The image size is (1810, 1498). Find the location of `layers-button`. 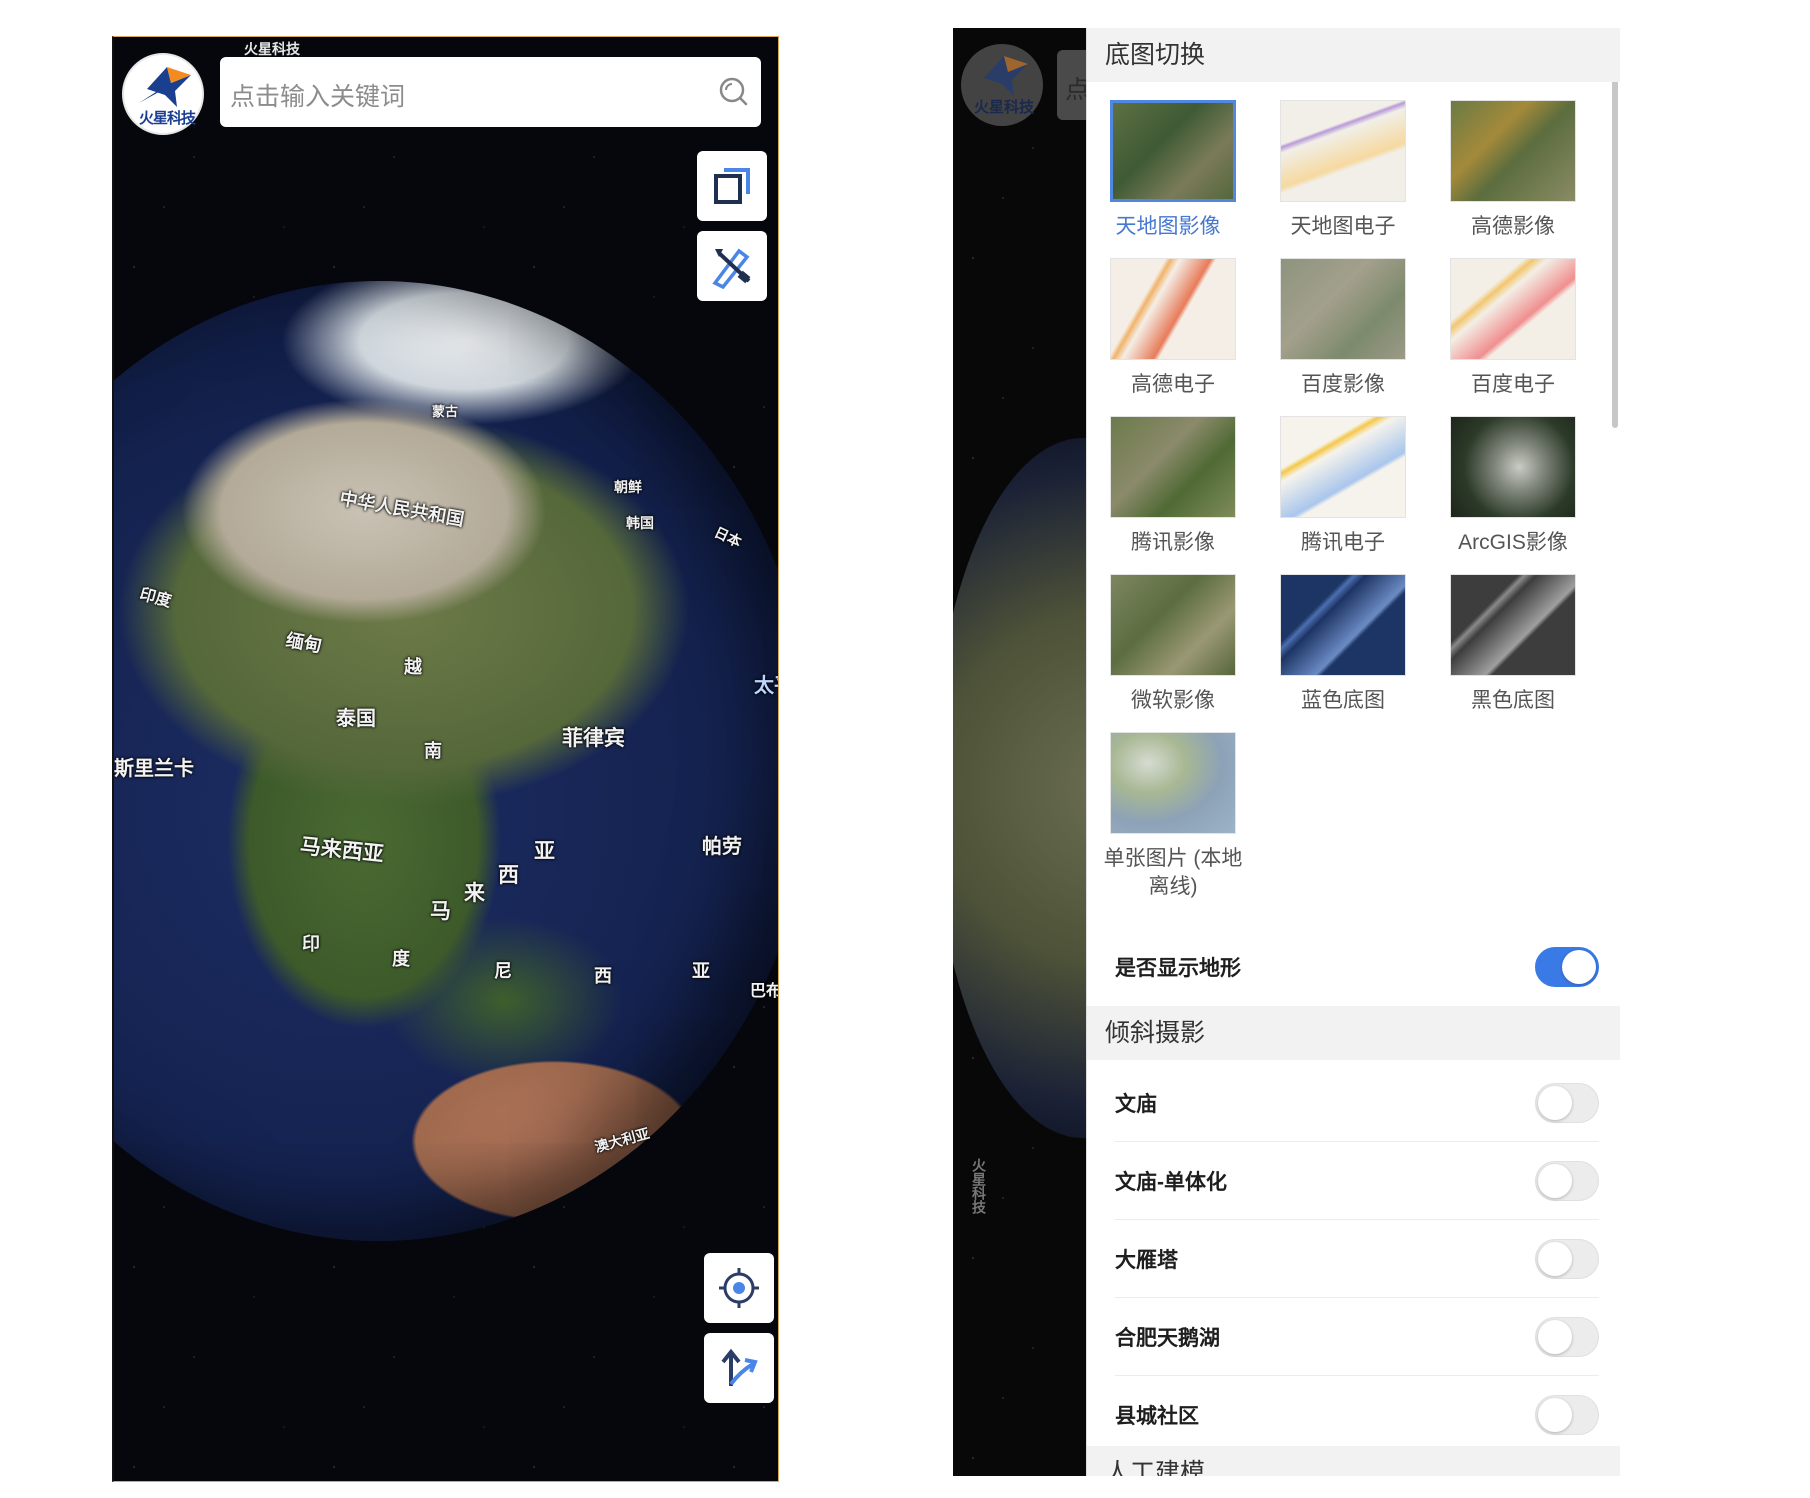

layers-button is located at coordinates (732, 186).